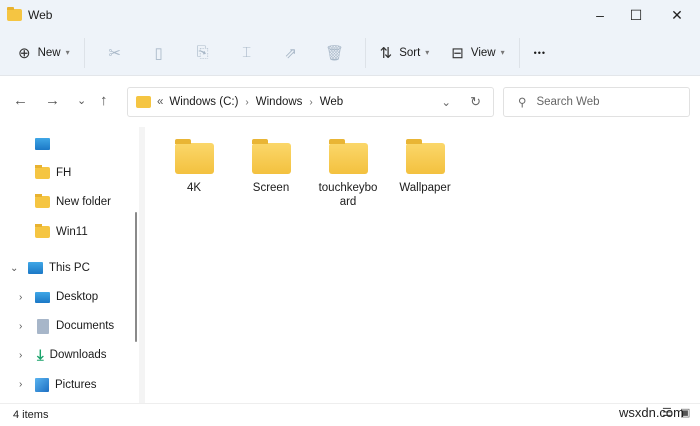 The height and width of the screenshot is (426, 700). I want to click on share-button: ⇗, so click(291, 53).